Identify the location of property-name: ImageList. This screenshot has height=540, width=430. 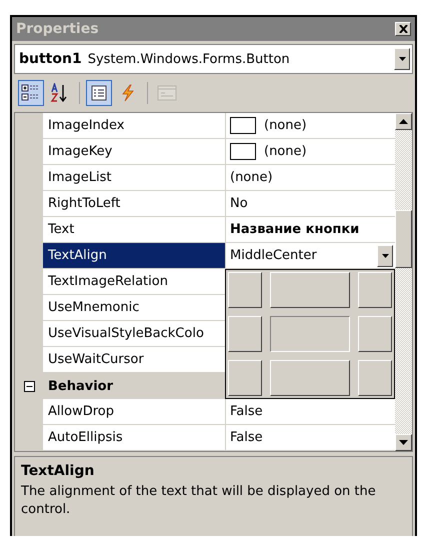
(134, 178).